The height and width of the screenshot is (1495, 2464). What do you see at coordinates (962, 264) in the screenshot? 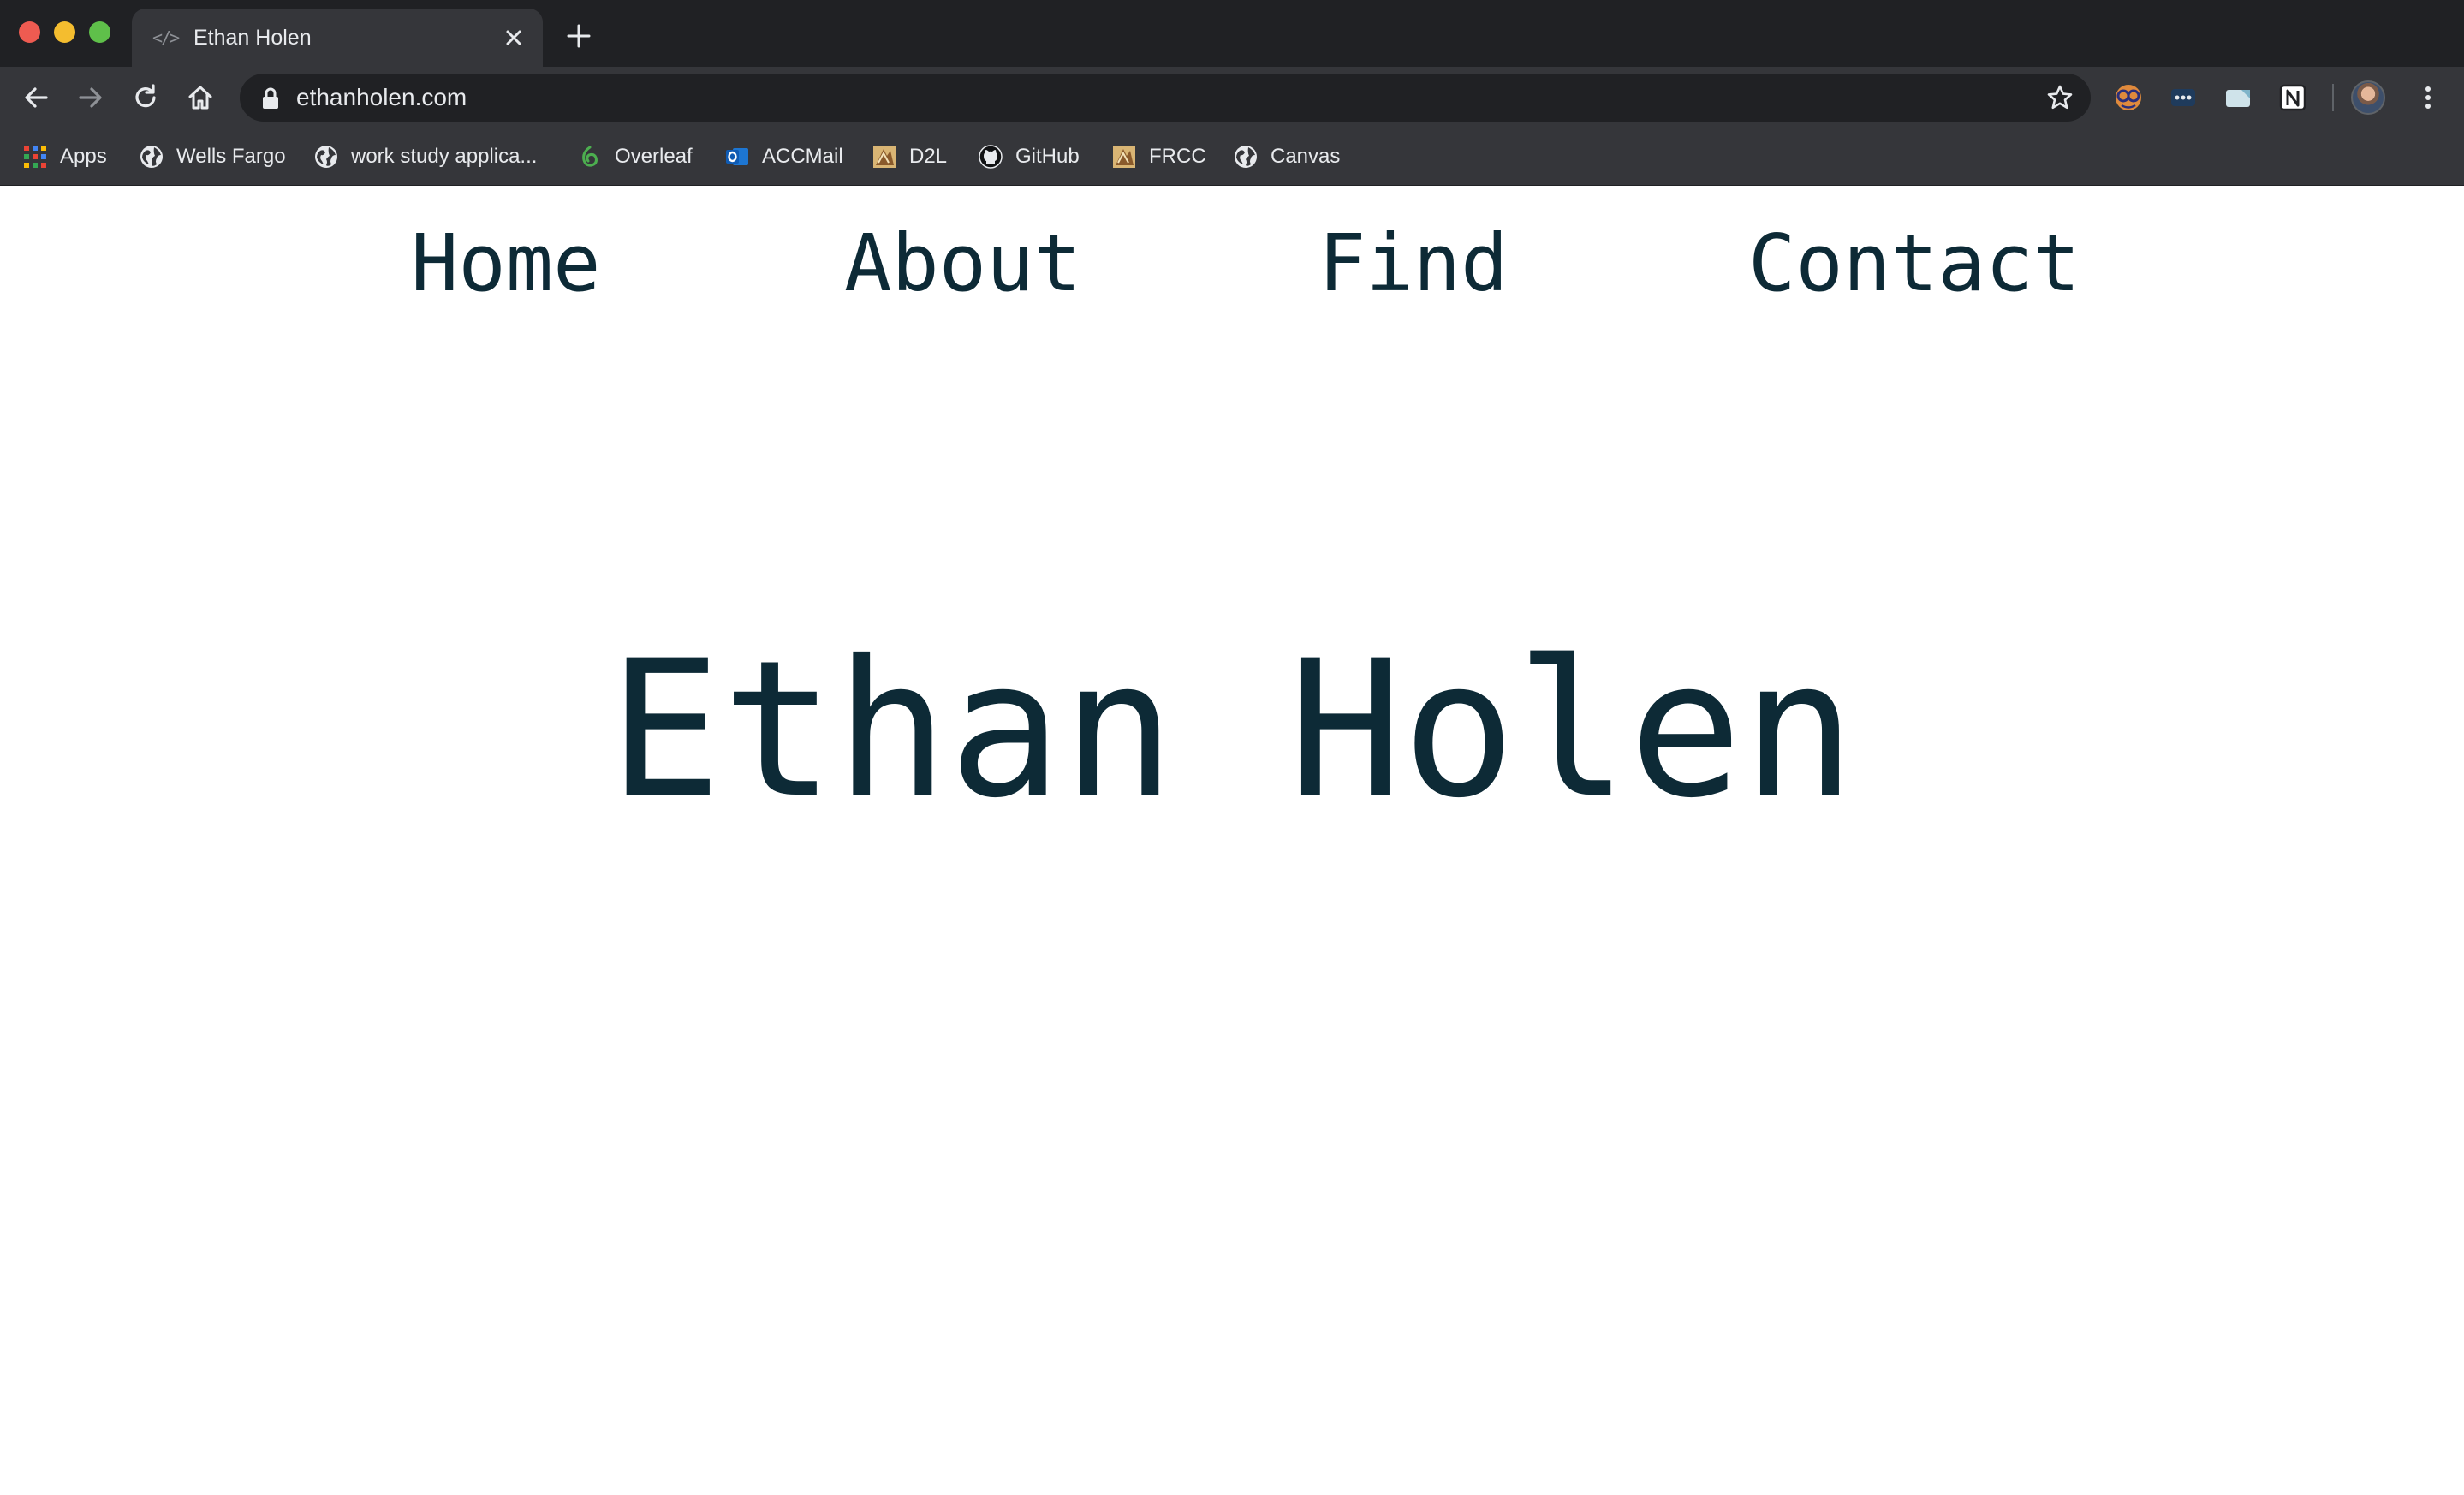
I see `nav-about-link: About` at bounding box center [962, 264].